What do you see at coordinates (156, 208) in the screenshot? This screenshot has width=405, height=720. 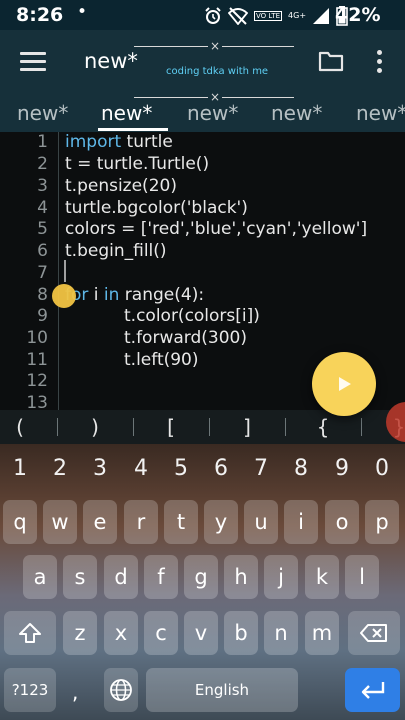 I see `code-line-4: turtle.bgcolor('black')` at bounding box center [156, 208].